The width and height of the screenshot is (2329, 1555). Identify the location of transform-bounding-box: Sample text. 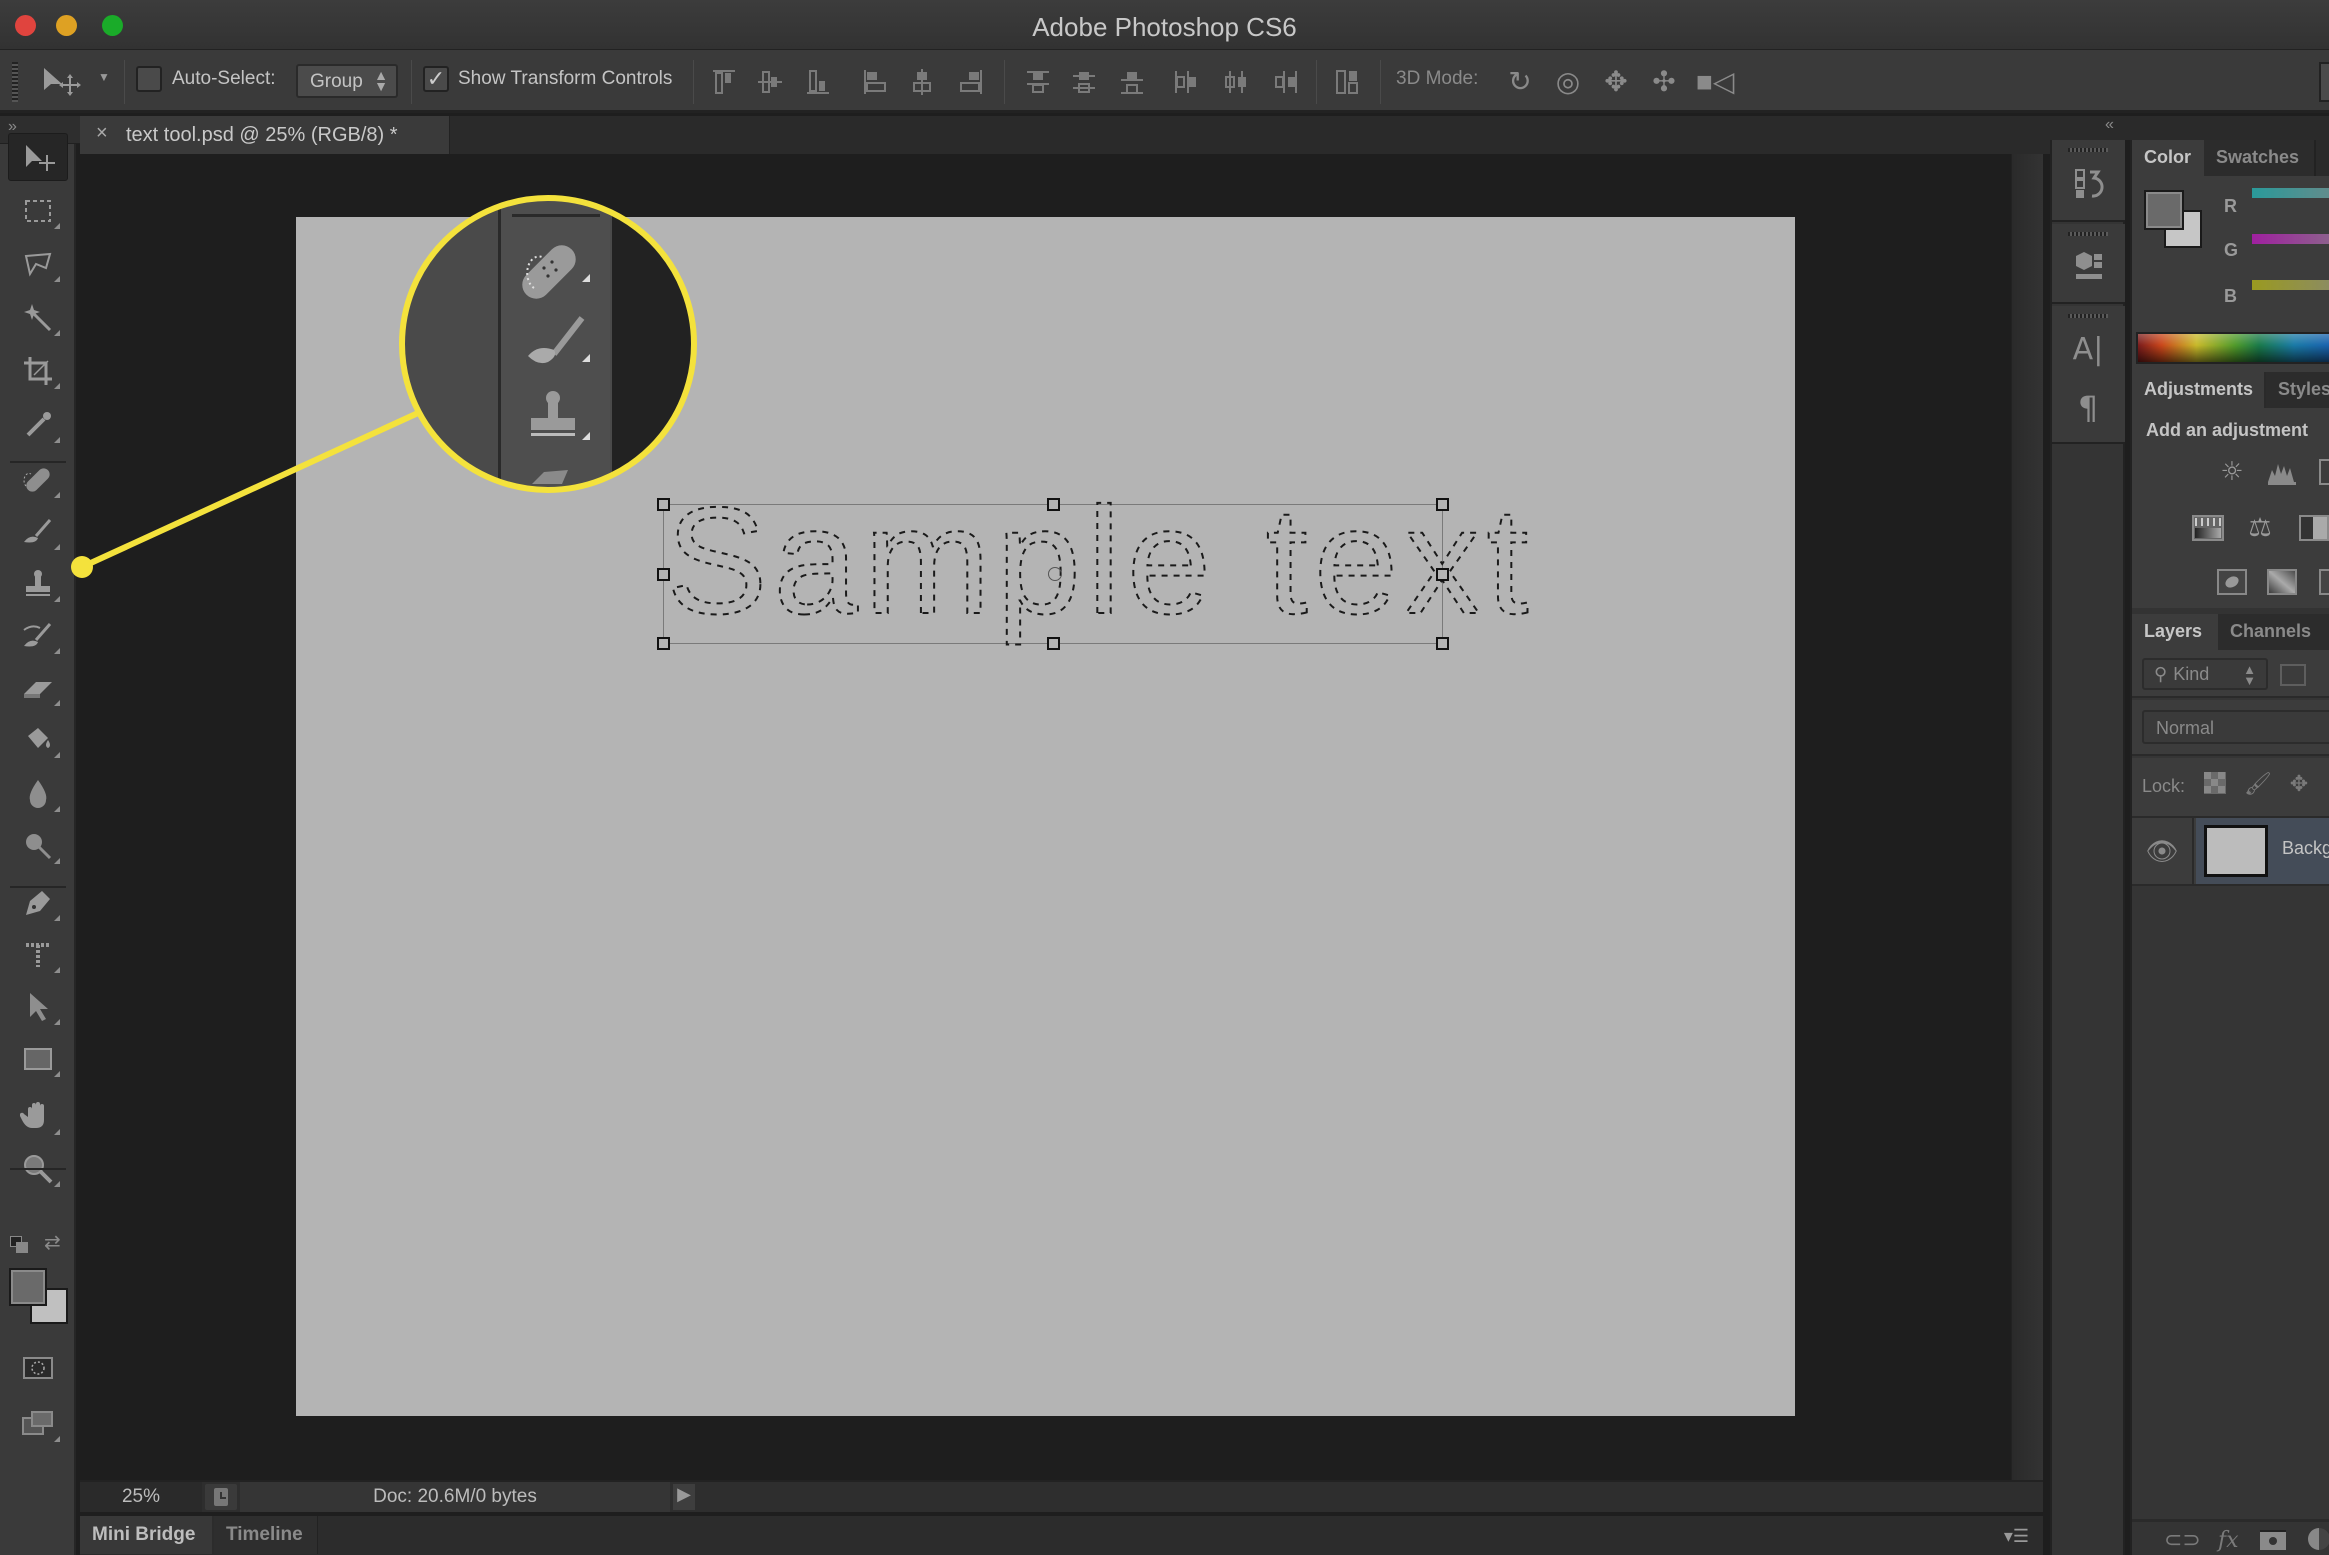
(1093, 562).